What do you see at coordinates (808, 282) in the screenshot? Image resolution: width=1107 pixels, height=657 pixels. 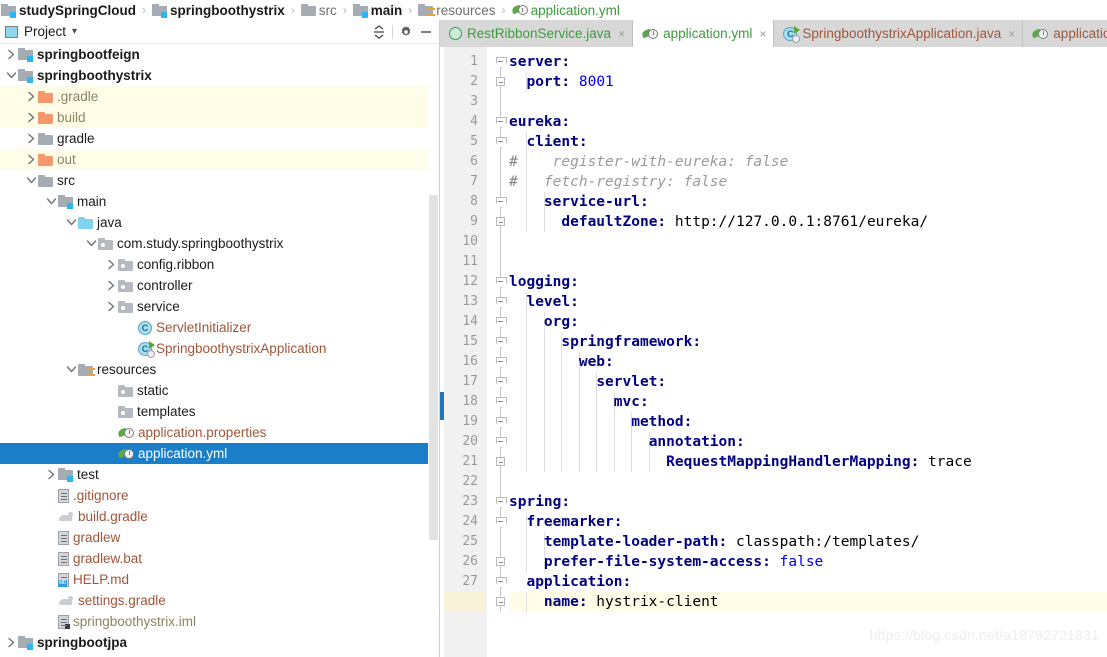 I see `code-line: logging:` at bounding box center [808, 282].